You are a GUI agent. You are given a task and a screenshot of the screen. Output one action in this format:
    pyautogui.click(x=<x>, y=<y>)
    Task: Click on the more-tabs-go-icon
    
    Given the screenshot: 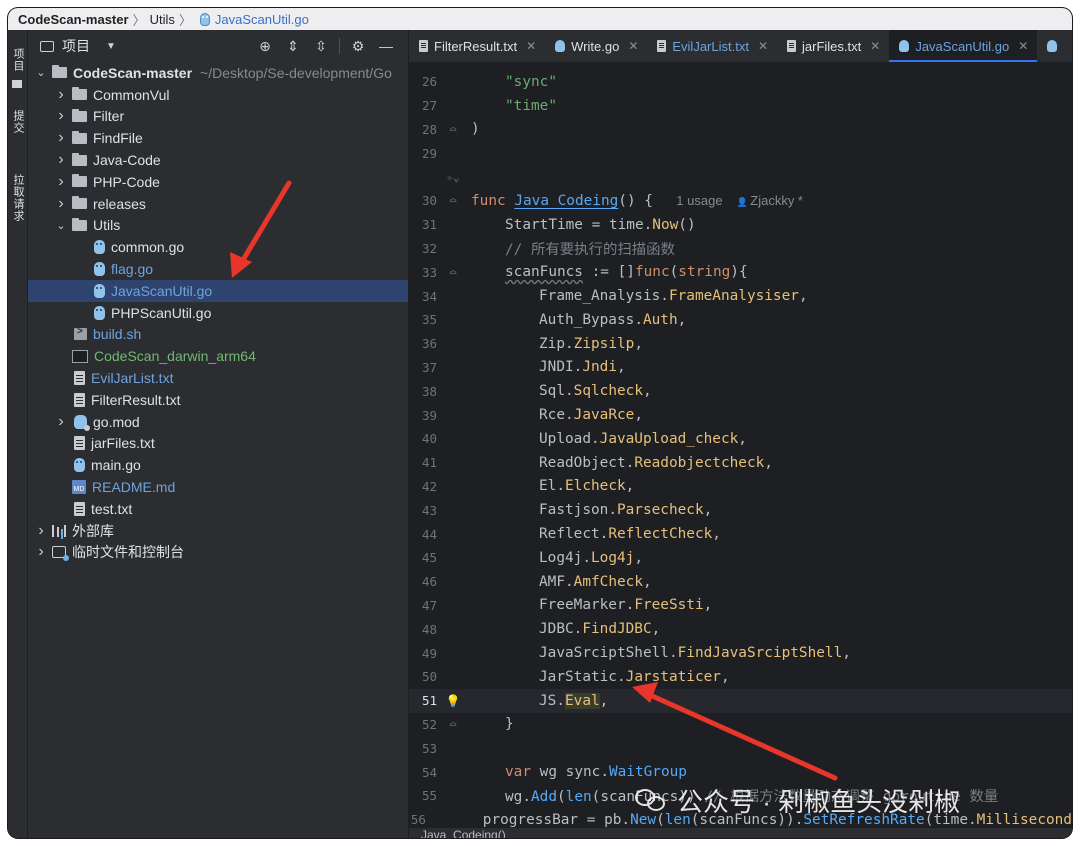 What is the action you would take?
    pyautogui.click(x=1054, y=46)
    